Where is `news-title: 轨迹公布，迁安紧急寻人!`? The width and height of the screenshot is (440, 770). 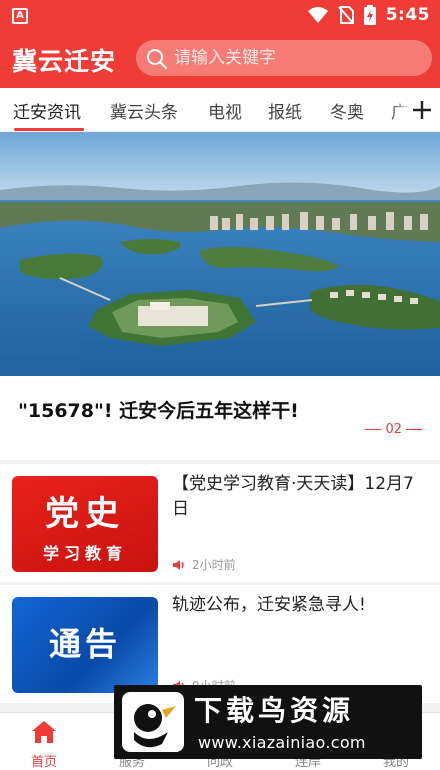 news-title: 轨迹公布，迁安紧急寻人! is located at coordinates (301, 605).